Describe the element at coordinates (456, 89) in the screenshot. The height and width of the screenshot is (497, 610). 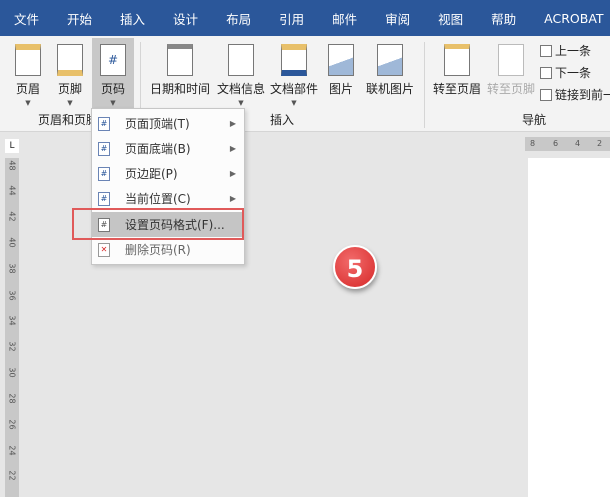
I see `go-to-header-label: 转至页眉` at that location.